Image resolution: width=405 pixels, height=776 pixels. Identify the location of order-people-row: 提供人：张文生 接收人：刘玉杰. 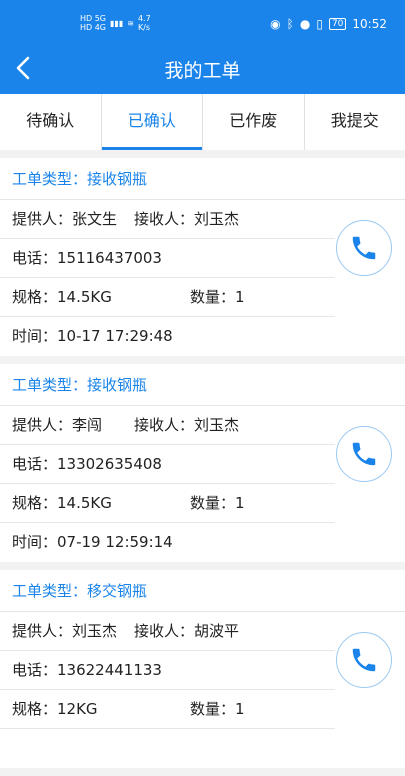
(167, 219).